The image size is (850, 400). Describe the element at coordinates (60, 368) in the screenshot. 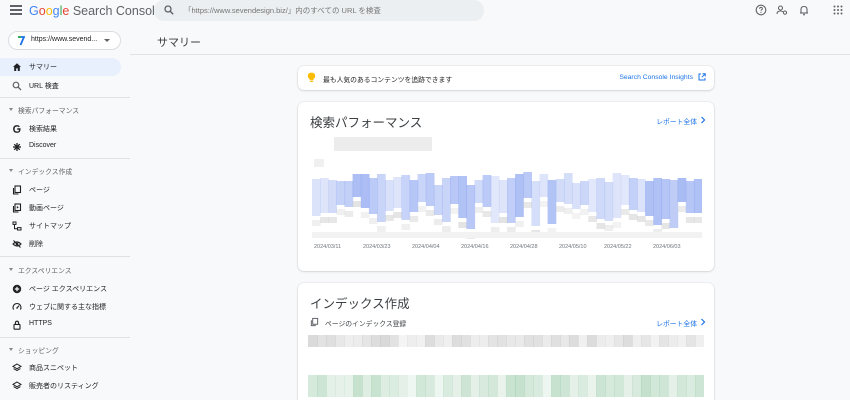

I see `sidebar-item-product-snippets: 商品スニペット` at that location.